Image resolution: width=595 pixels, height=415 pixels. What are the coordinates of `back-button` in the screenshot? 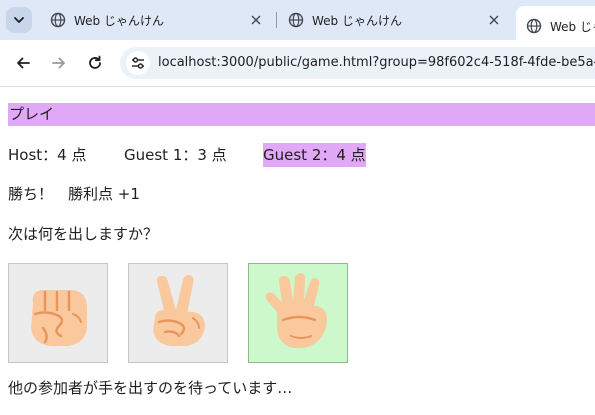 It's located at (23, 63).